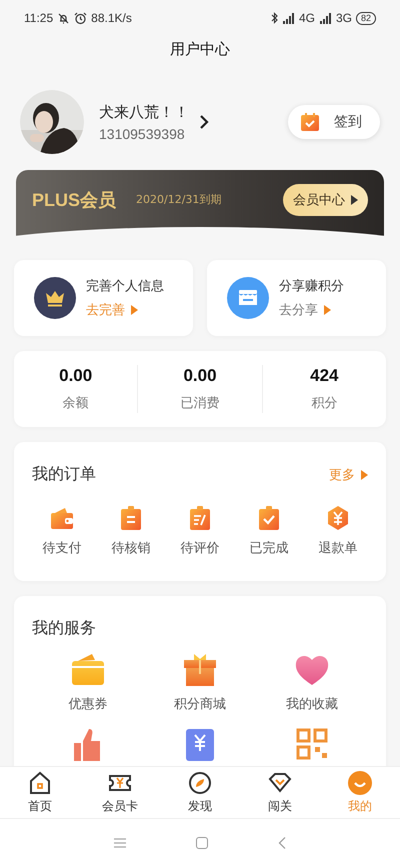 This screenshot has height=866, width=400. What do you see at coordinates (311, 286) in the screenshot?
I see `task-title: 分享赚积分` at bounding box center [311, 286].